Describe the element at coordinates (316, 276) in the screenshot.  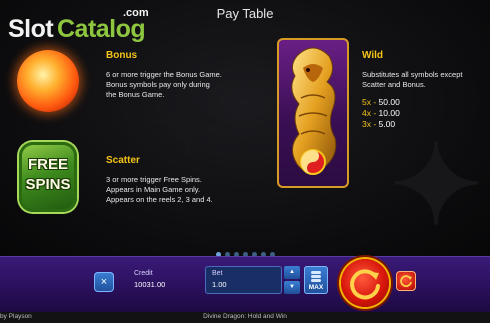
I see `coin-stack-icon` at that location.